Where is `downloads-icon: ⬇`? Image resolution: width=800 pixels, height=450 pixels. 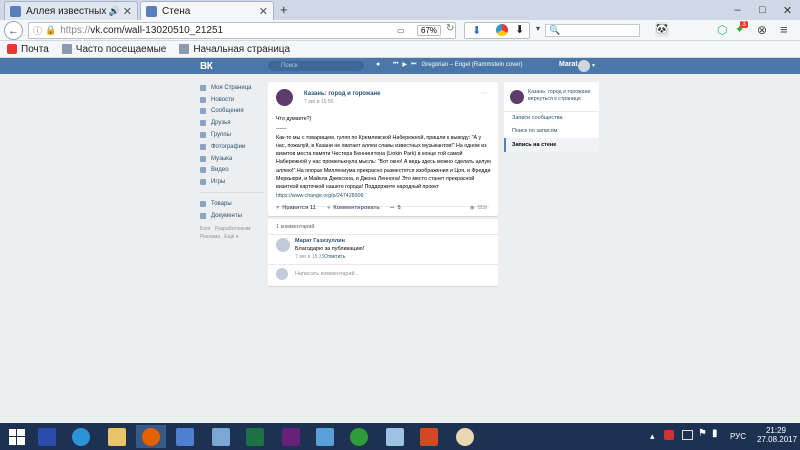 downloads-icon: ⬇ is located at coordinates (519, 29).